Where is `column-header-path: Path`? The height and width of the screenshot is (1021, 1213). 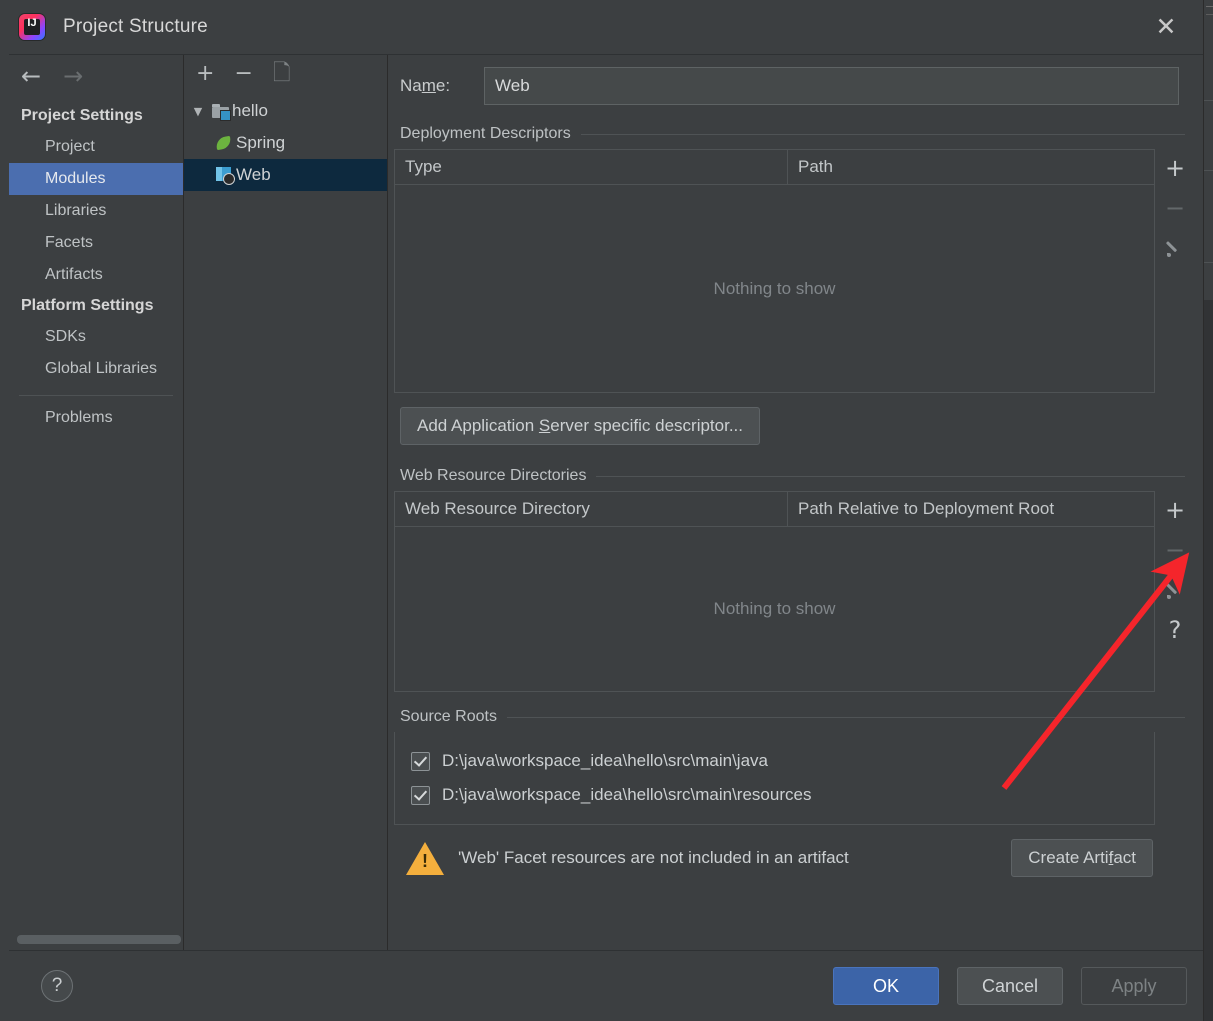 column-header-path: Path is located at coordinates (971, 167).